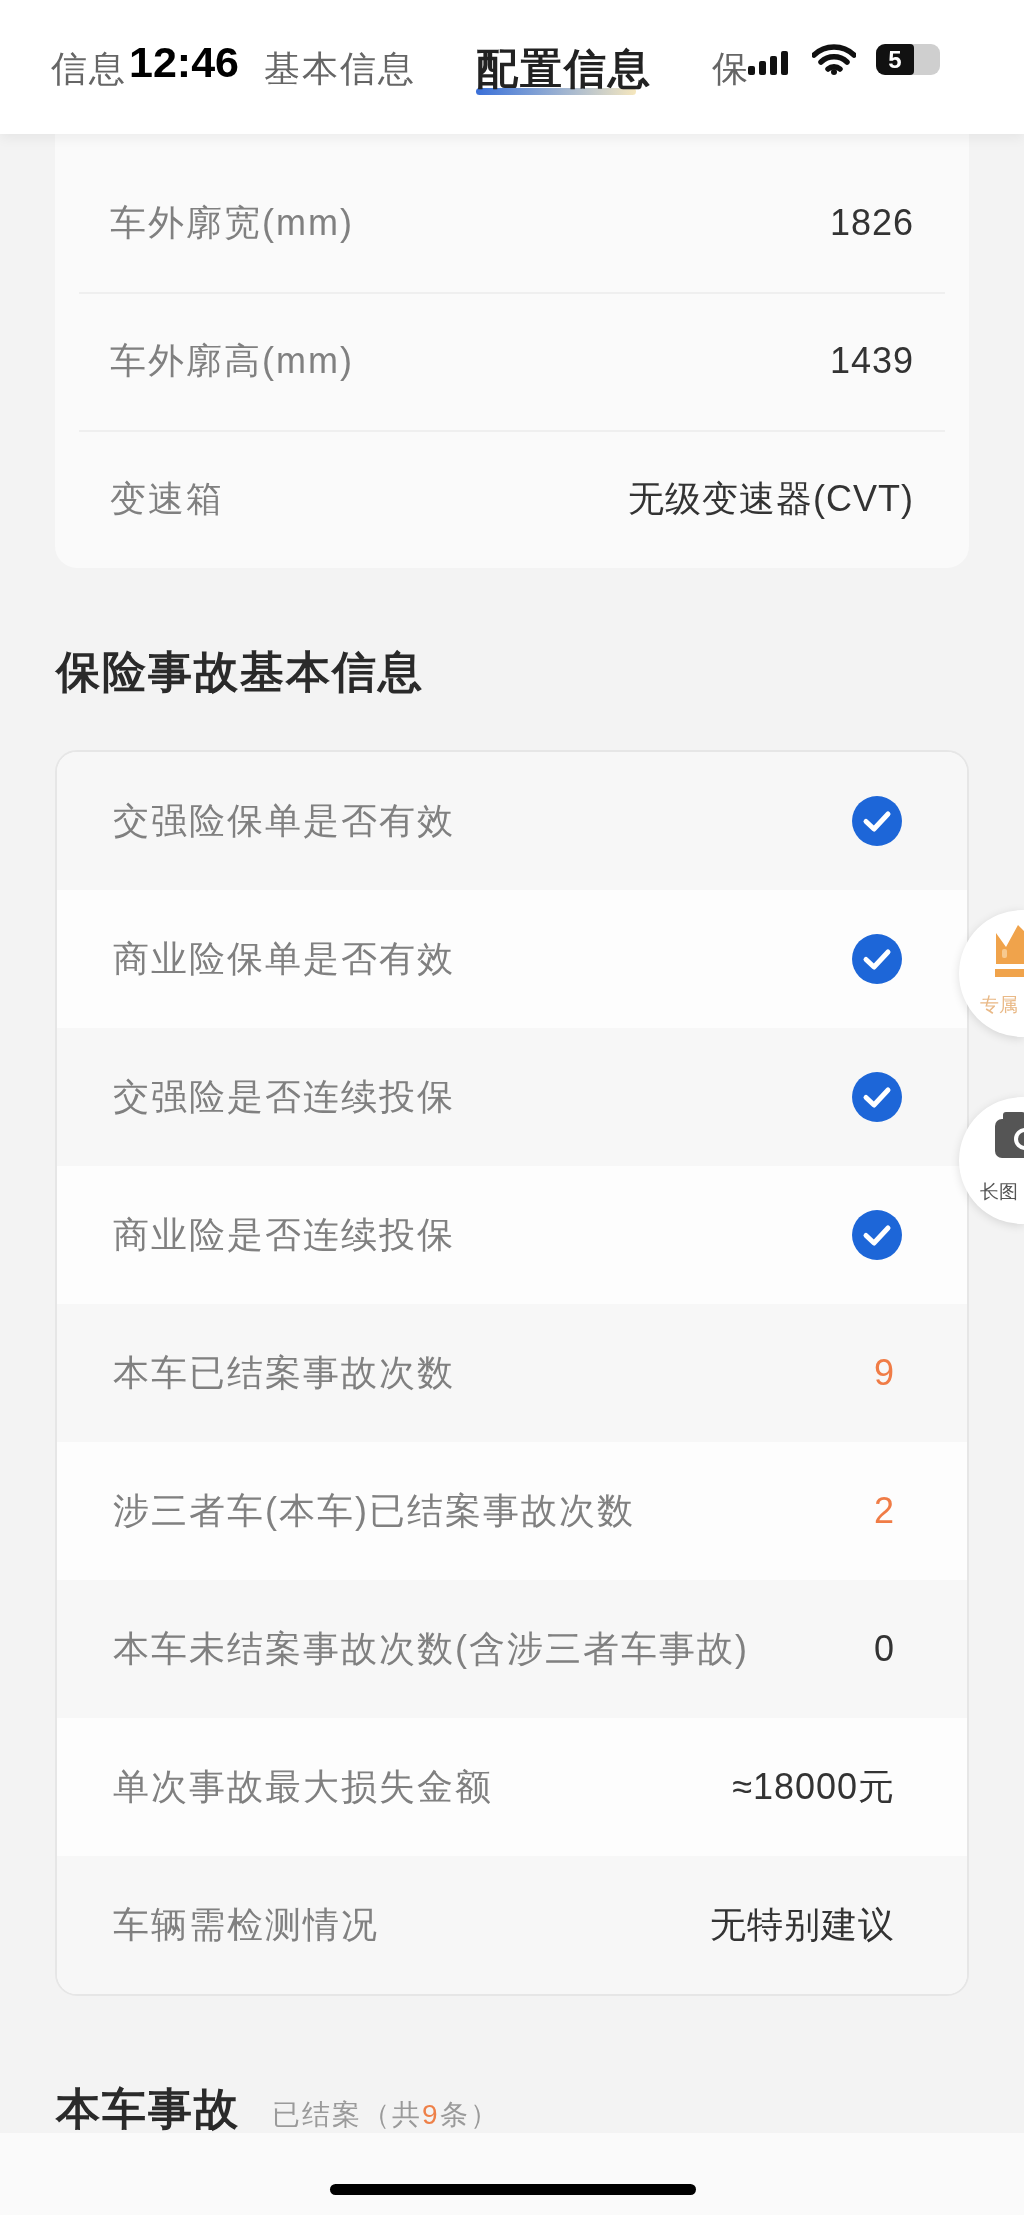 The image size is (1024, 2215). I want to click on row-label: 商业险保单是否有效, so click(284, 959).